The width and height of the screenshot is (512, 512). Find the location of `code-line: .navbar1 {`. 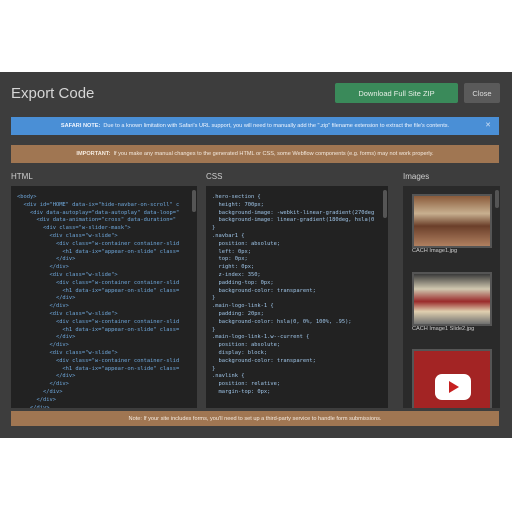

code-line: .navbar1 { is located at coordinates (228, 235).